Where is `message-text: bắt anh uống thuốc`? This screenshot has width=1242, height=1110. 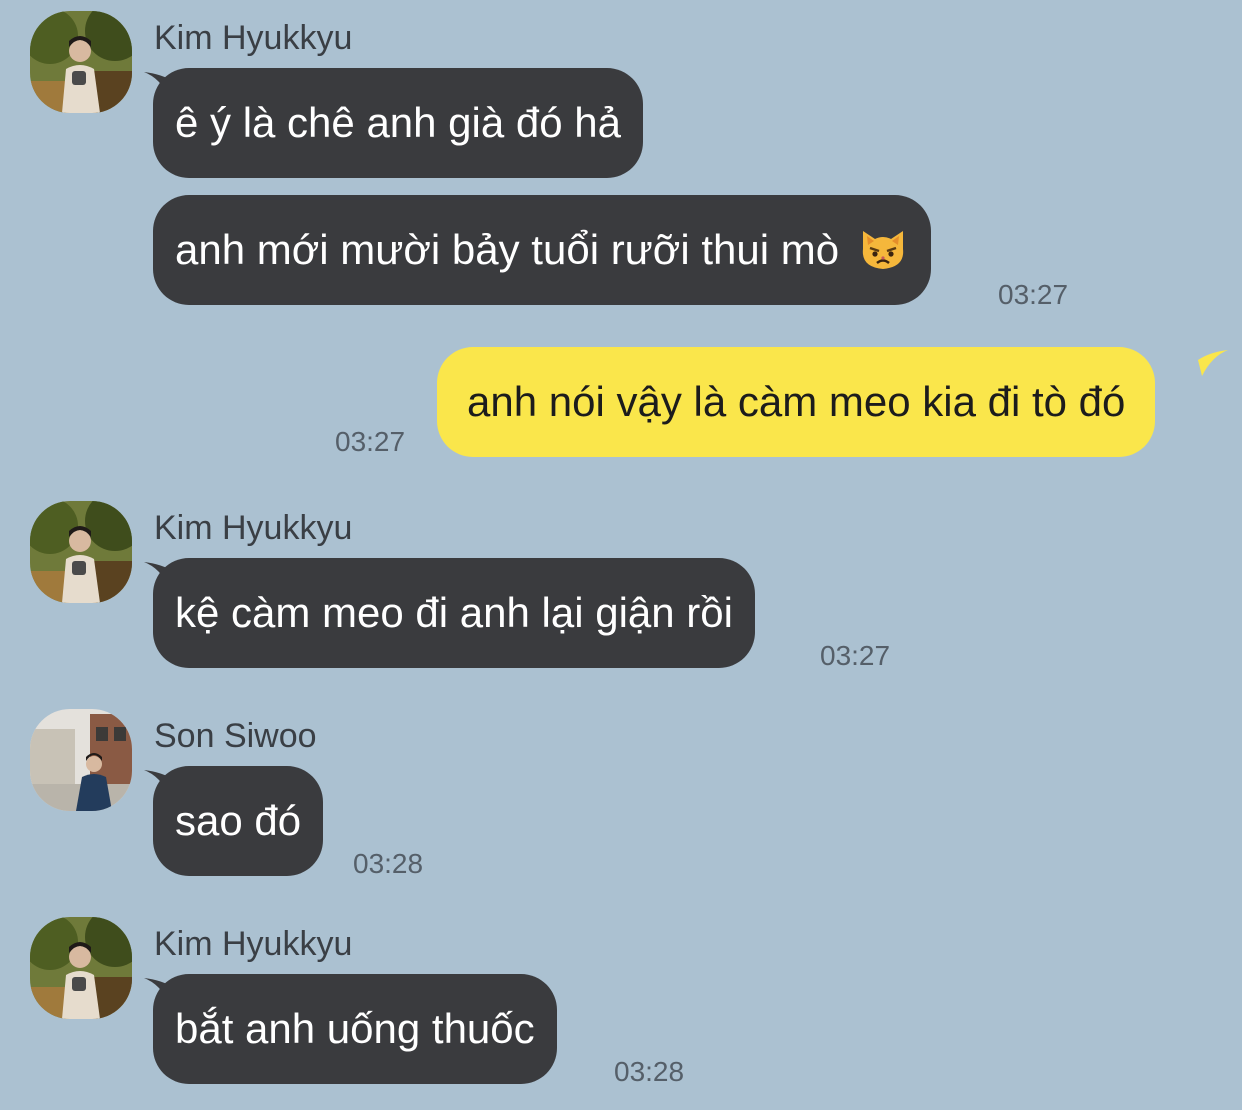
message-text: bắt anh uống thuốc is located at coordinates (355, 1028).